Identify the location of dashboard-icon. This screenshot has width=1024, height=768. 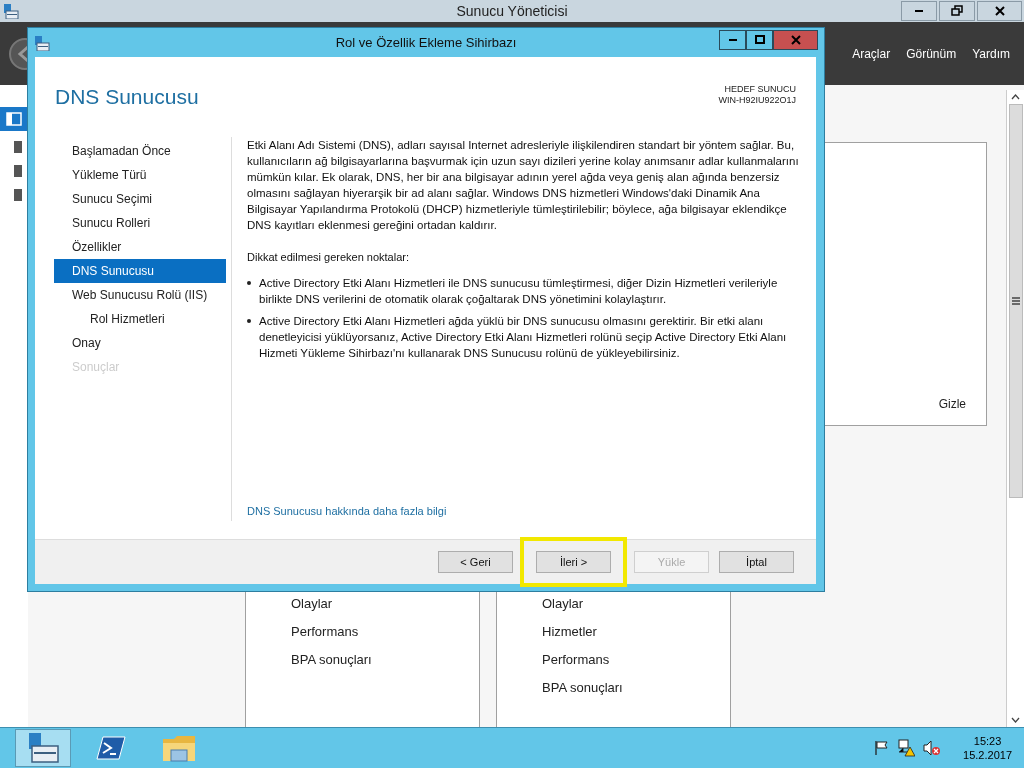
(14, 119).